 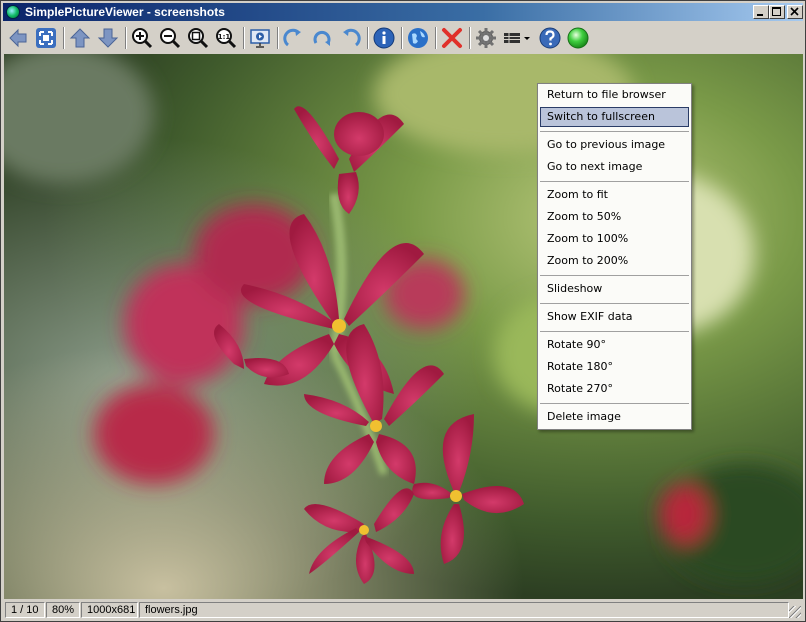 I want to click on rotate-270-button, so click(x=350, y=38).